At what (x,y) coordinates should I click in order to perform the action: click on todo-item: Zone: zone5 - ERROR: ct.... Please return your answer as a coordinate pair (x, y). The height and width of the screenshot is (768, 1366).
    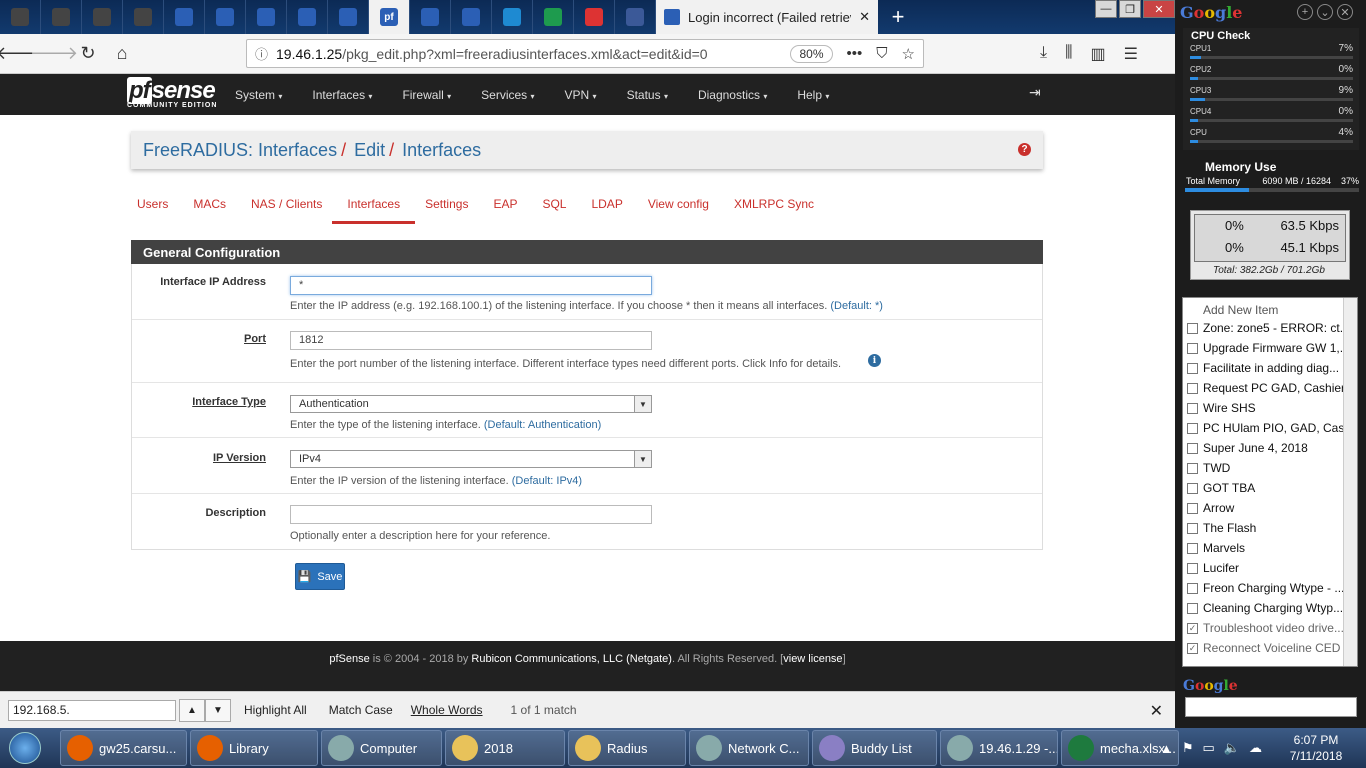
    Looking at the image, I should click on (1263, 328).